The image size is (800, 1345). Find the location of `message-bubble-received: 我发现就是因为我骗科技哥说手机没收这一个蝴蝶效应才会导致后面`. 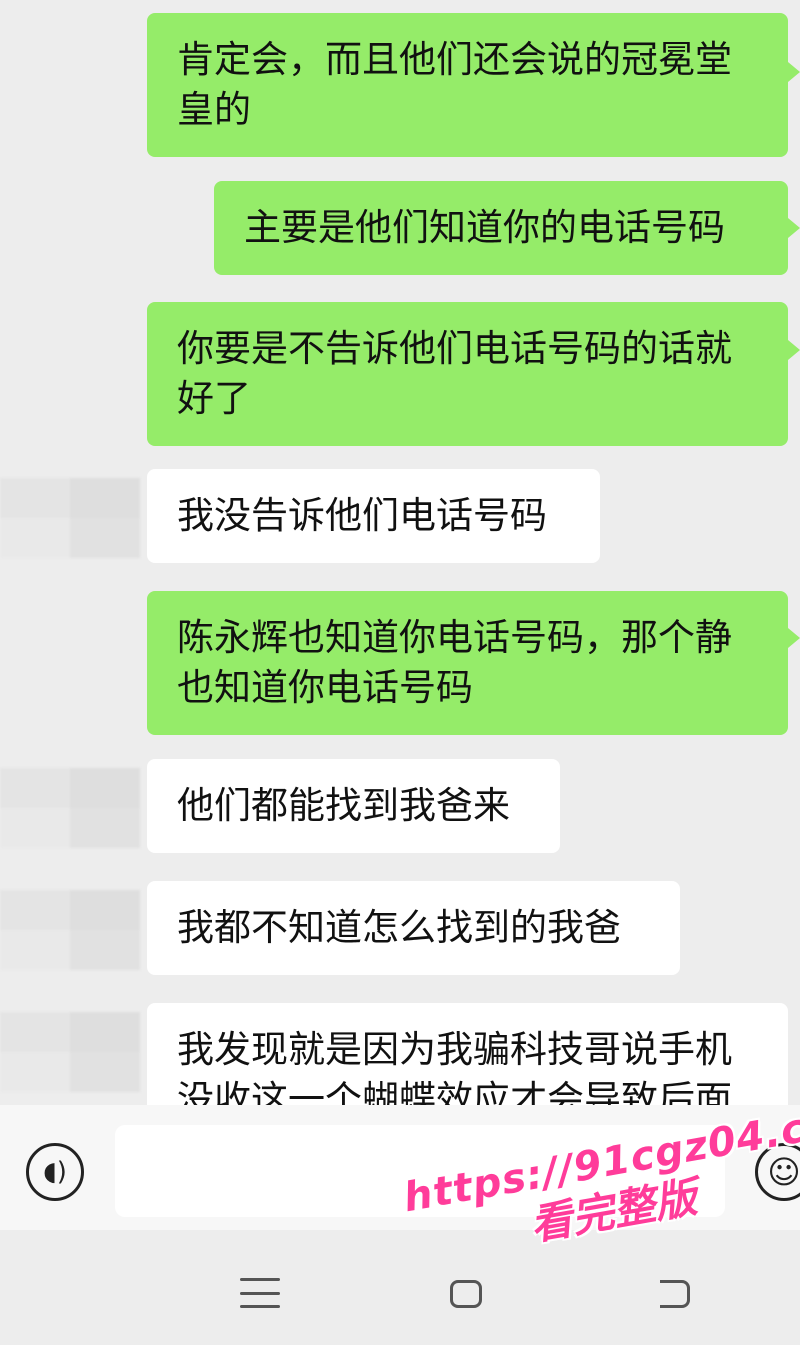

message-bubble-received: 我发现就是因为我骗科技哥说手机没收这一个蝴蝶效应才会导致后面 is located at coordinates (467, 1054).